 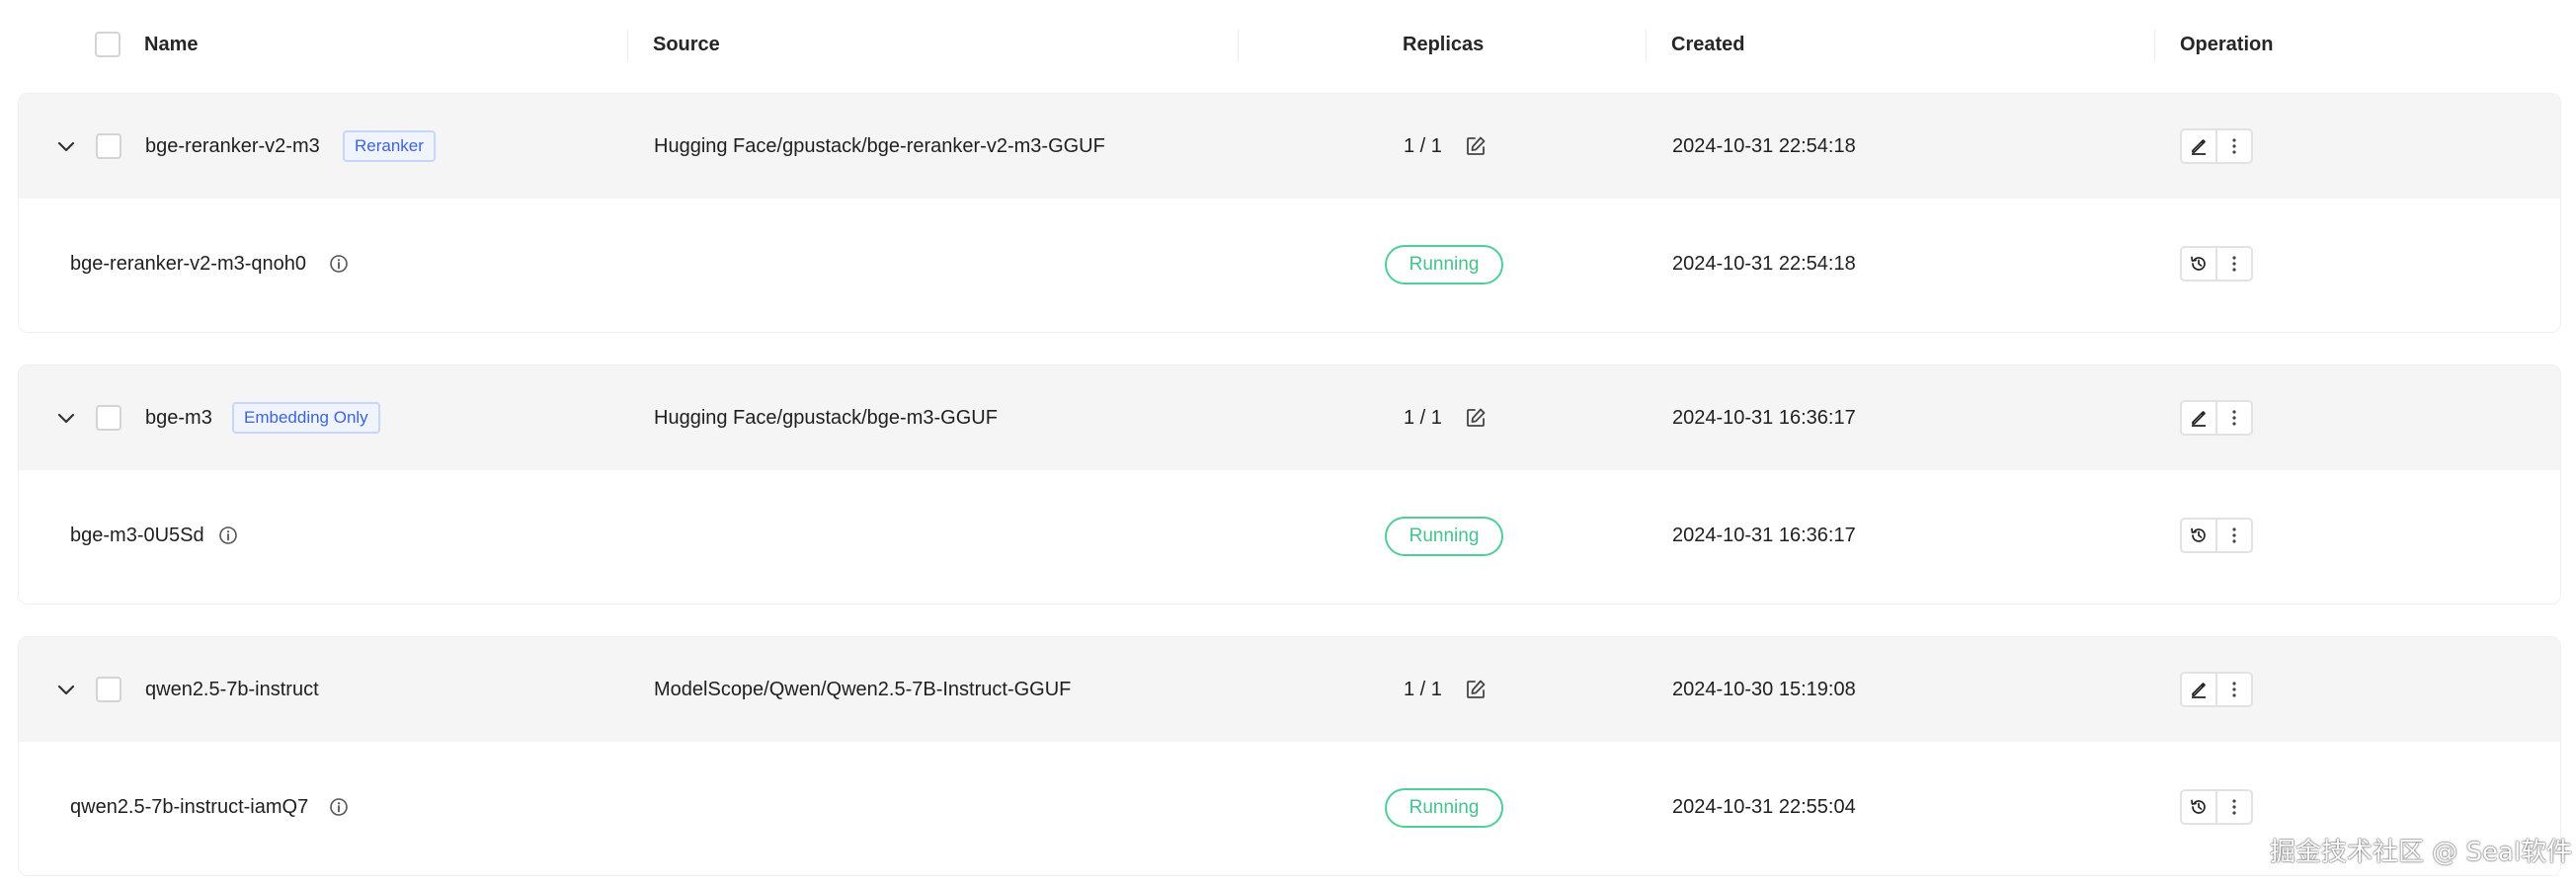 What do you see at coordinates (108, 44) in the screenshot?
I see `select-all-checkbox` at bounding box center [108, 44].